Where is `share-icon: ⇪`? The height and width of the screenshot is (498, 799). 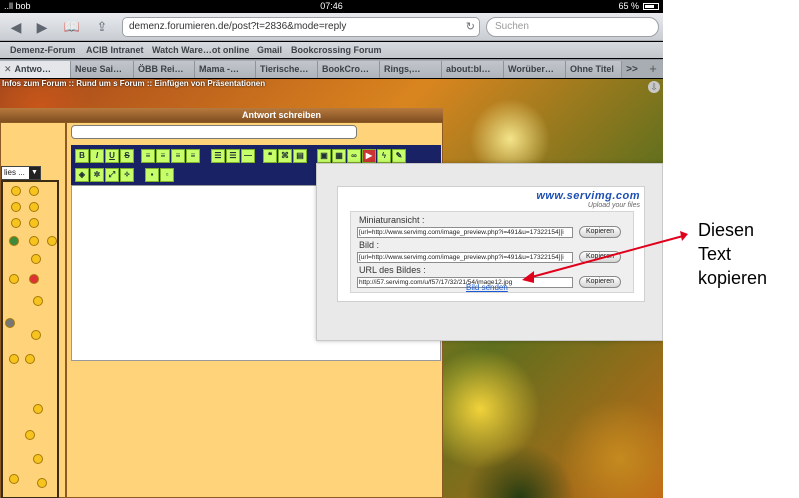 share-icon: ⇪ is located at coordinates (102, 27).